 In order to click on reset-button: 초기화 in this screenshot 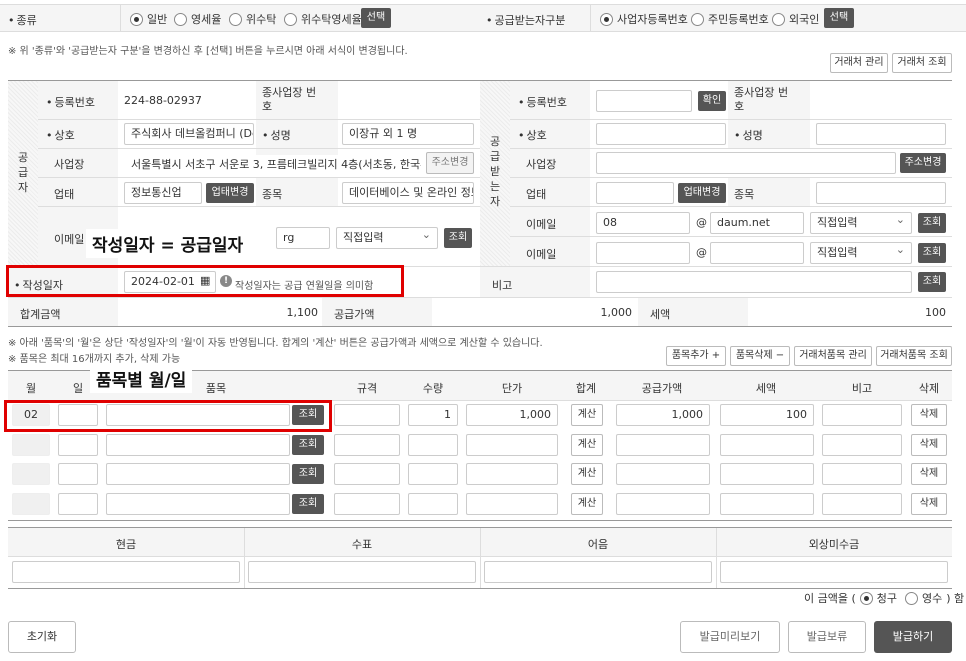, I will do `click(42, 637)`.